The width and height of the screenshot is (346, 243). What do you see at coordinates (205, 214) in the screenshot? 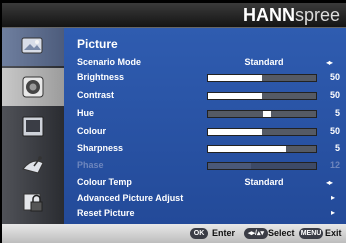
I see `menu-row-reset-picture: Reset Picture ▸` at bounding box center [205, 214].